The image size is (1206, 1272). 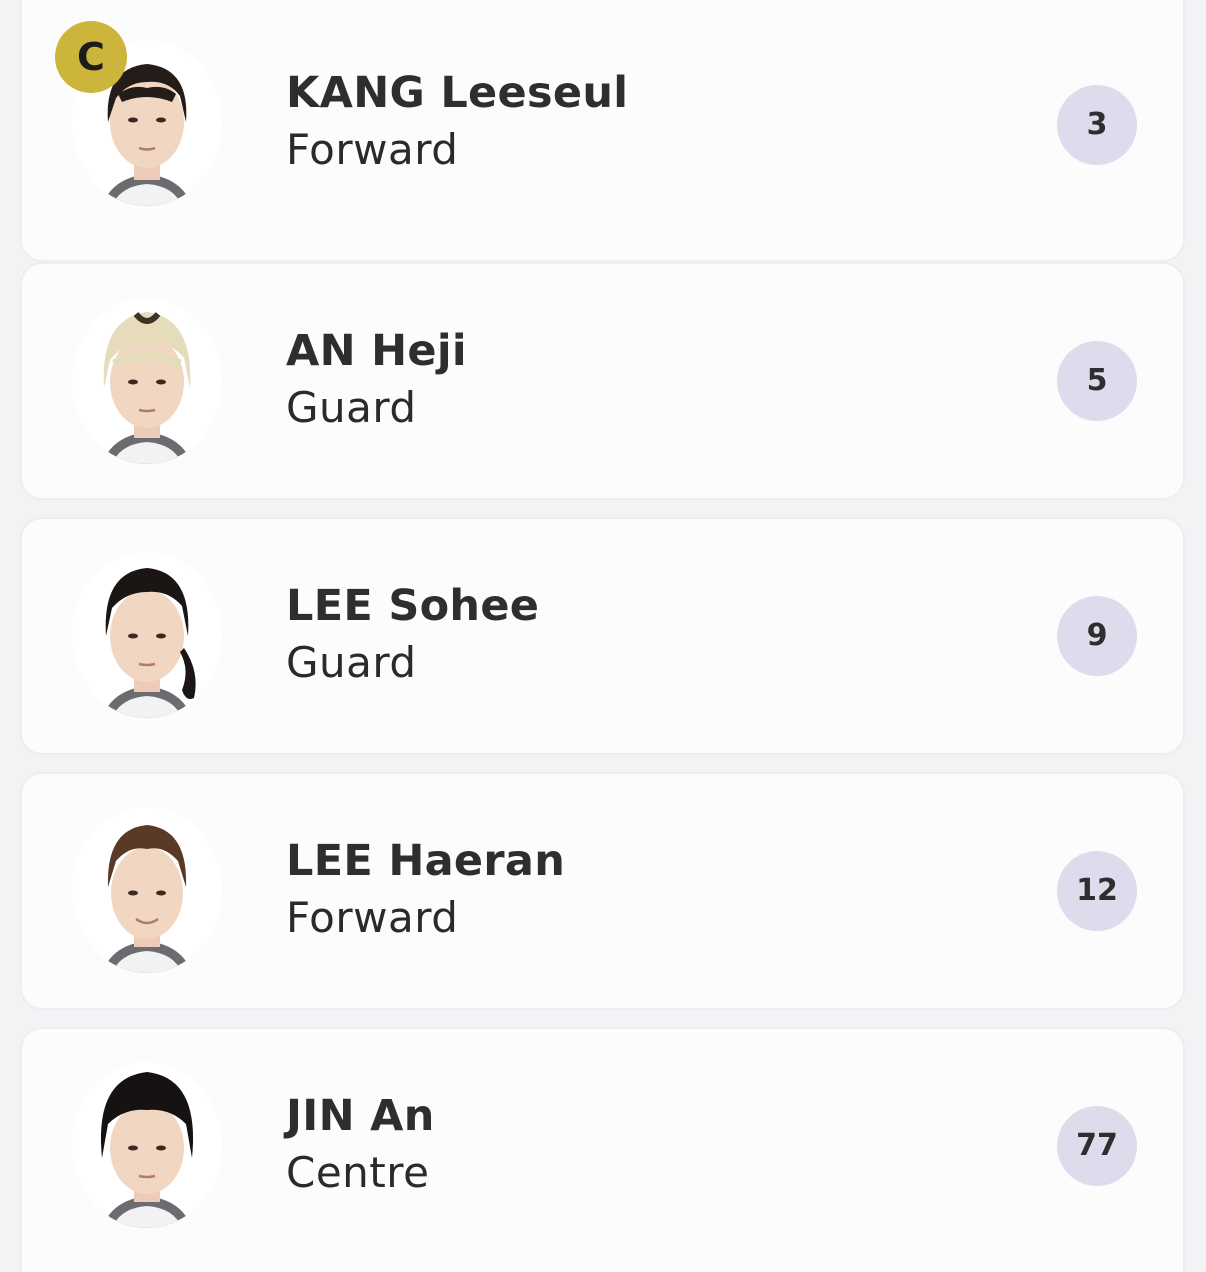 I want to click on player-name: JIN An, so click(x=360, y=1116).